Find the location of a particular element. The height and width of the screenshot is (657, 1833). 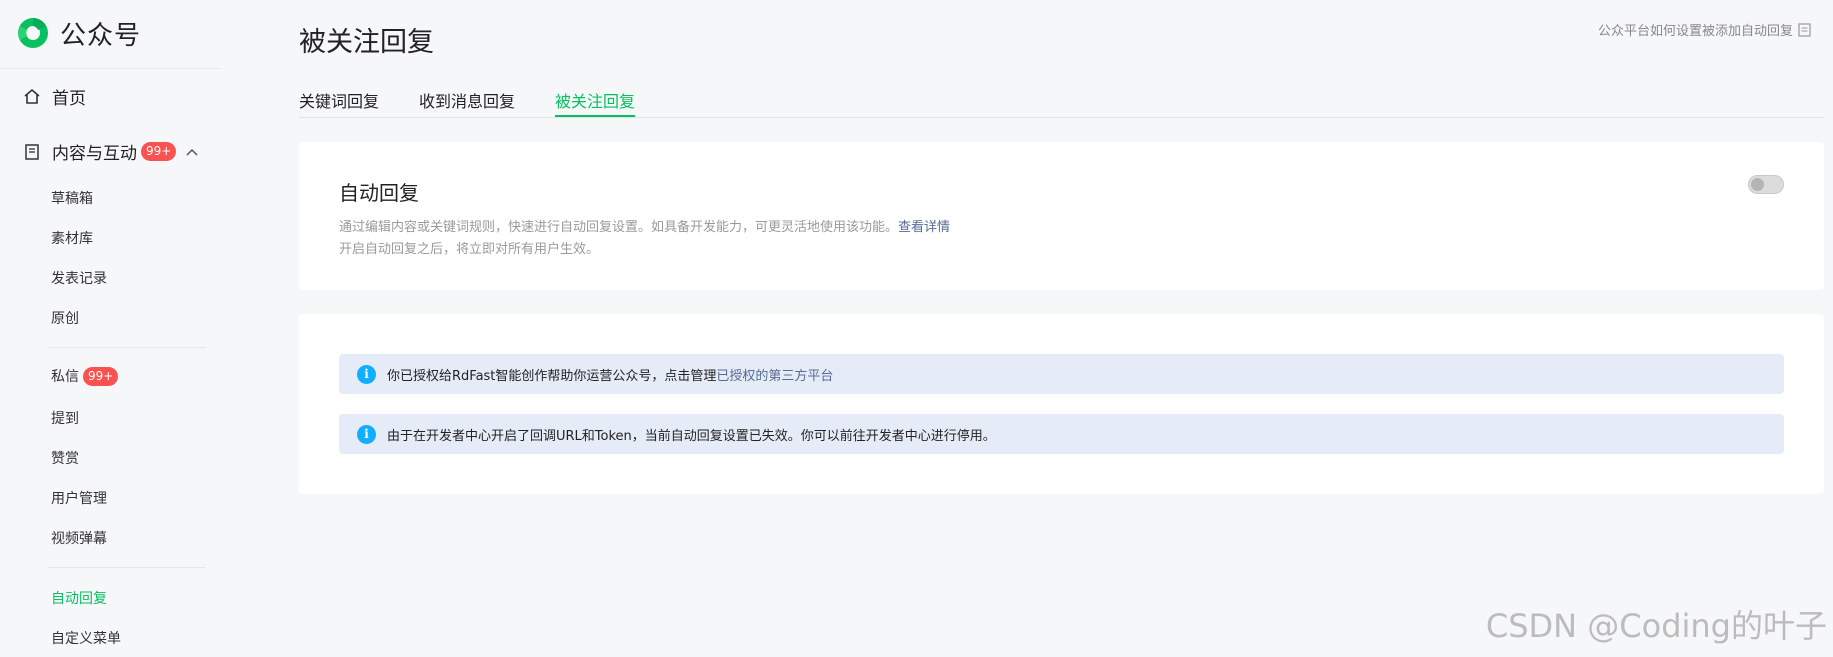

nav-materials-label: 素材库 is located at coordinates (72, 239).